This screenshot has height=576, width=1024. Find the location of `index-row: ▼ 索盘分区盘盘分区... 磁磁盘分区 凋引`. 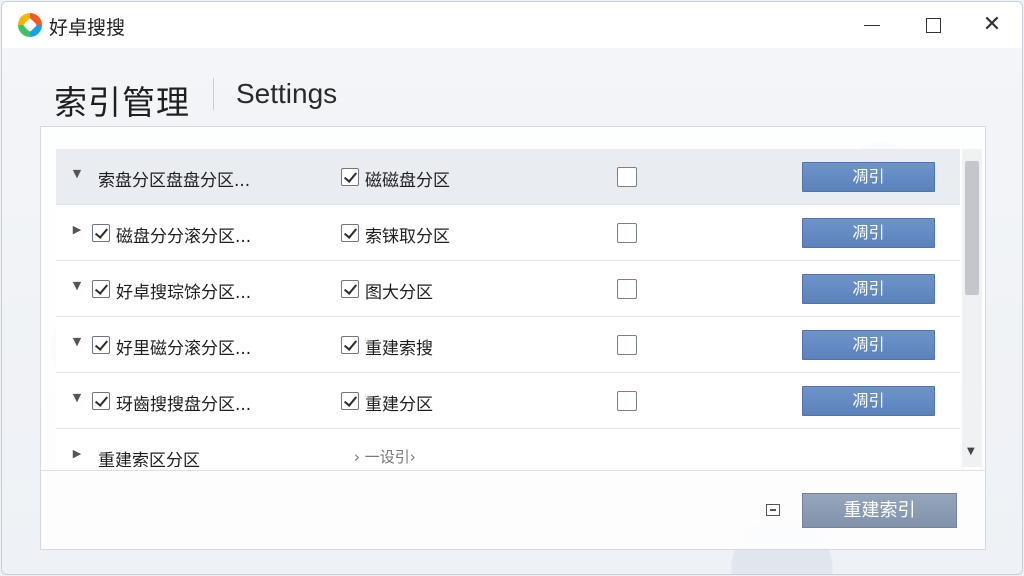

index-row: ▼ 索盘分区盘盘分区... 磁磁盘分区 凋引 is located at coordinates (508, 177).